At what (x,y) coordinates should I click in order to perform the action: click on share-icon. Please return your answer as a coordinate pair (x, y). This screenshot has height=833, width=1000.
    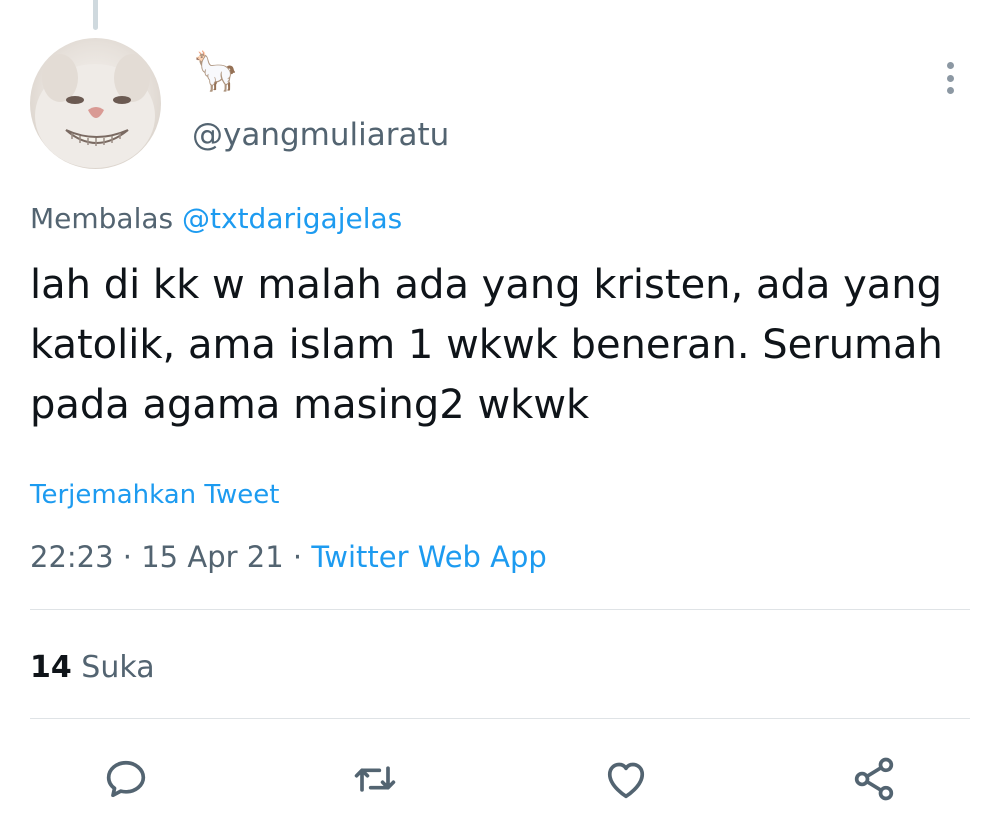
    Looking at the image, I should click on (874, 779).